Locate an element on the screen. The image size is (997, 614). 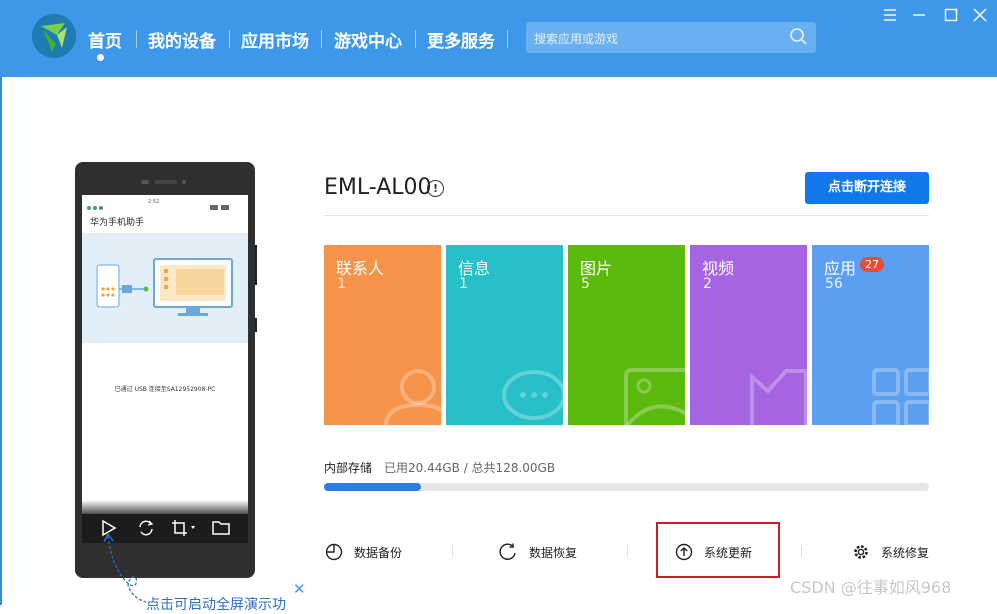
tile-pictures: 图片 5 is located at coordinates (626, 335).